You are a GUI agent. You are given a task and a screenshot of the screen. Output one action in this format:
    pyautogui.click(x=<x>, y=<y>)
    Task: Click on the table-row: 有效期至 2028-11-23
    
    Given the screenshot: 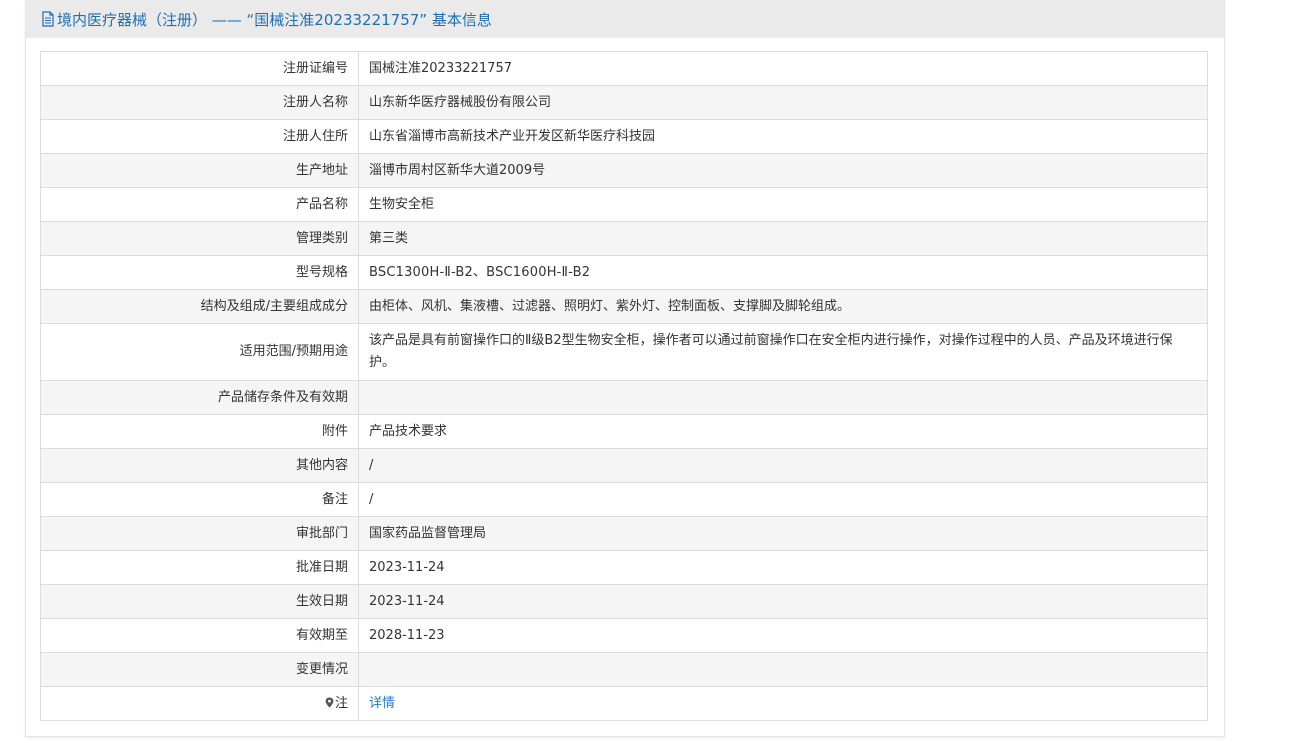 What is the action you would take?
    pyautogui.click(x=624, y=635)
    